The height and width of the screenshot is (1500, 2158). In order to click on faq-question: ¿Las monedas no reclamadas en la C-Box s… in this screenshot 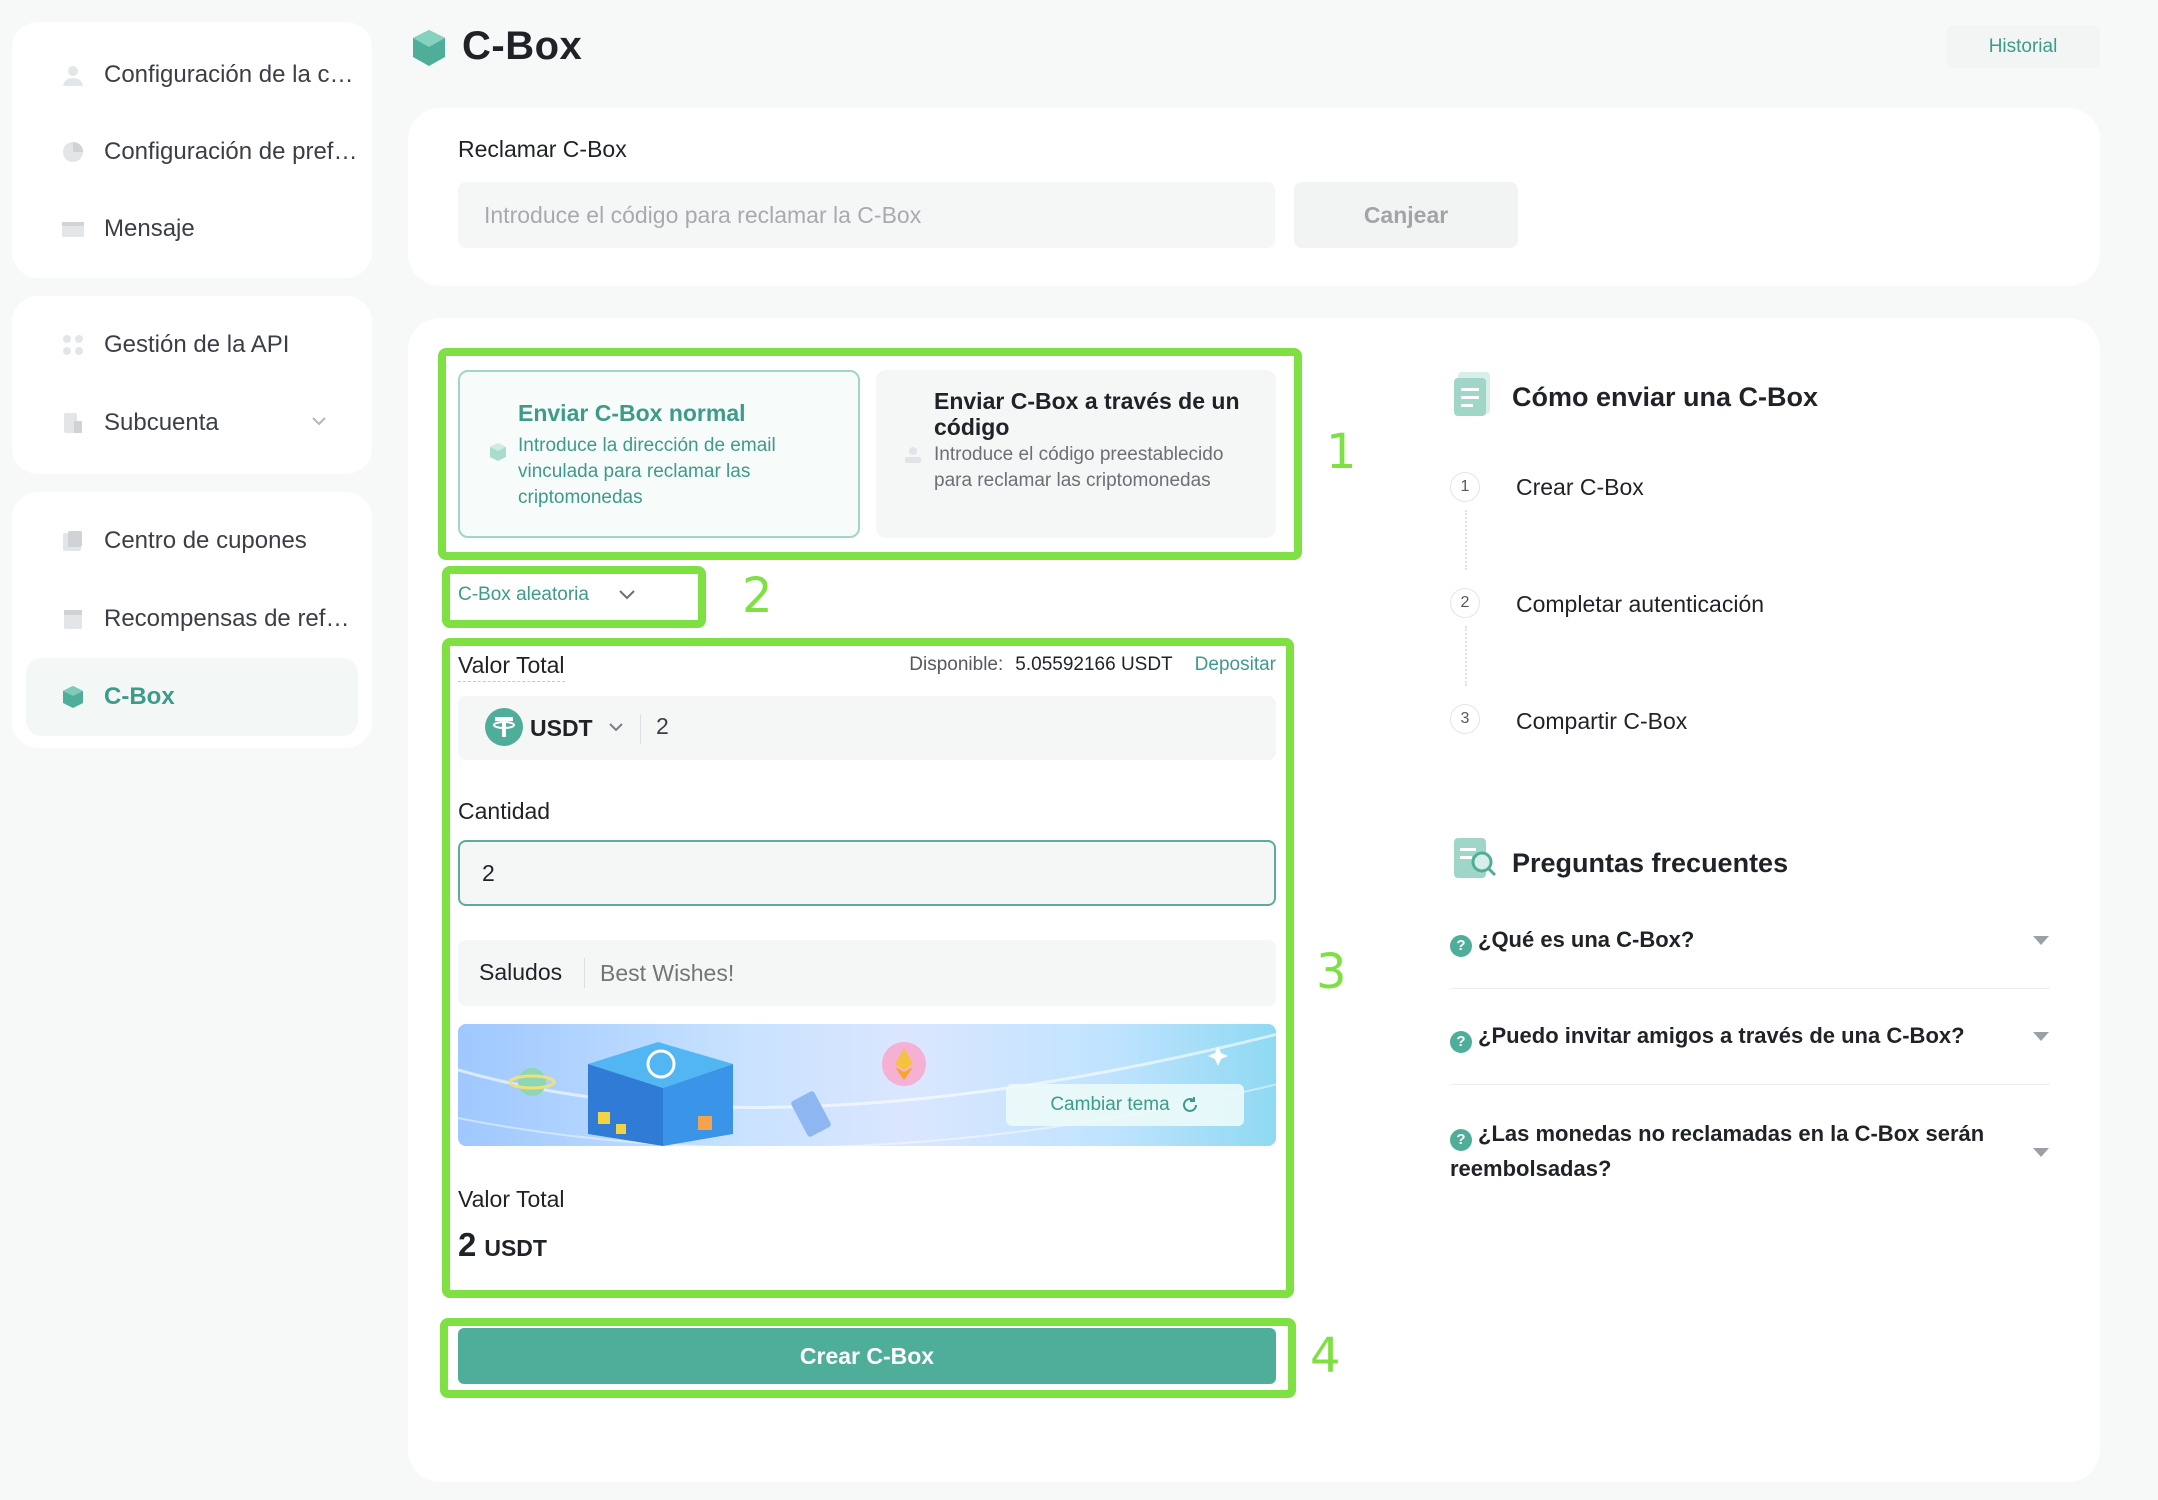, I will do `click(1717, 1151)`.